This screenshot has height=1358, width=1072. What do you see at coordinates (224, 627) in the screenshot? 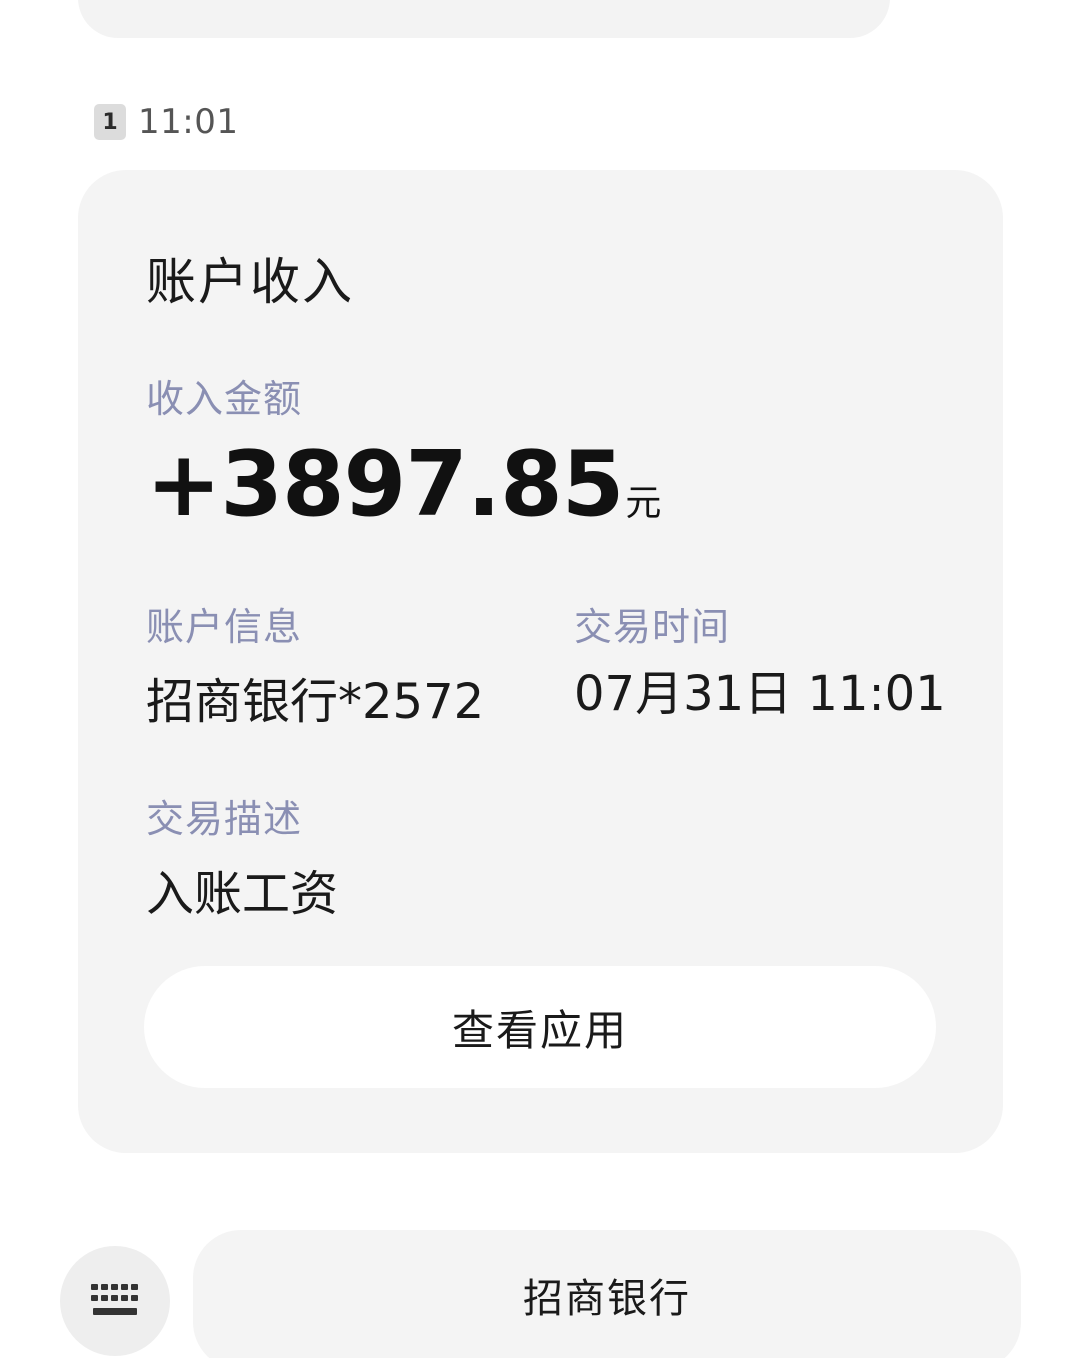
I see `account-info-label: 账户信息` at bounding box center [224, 627].